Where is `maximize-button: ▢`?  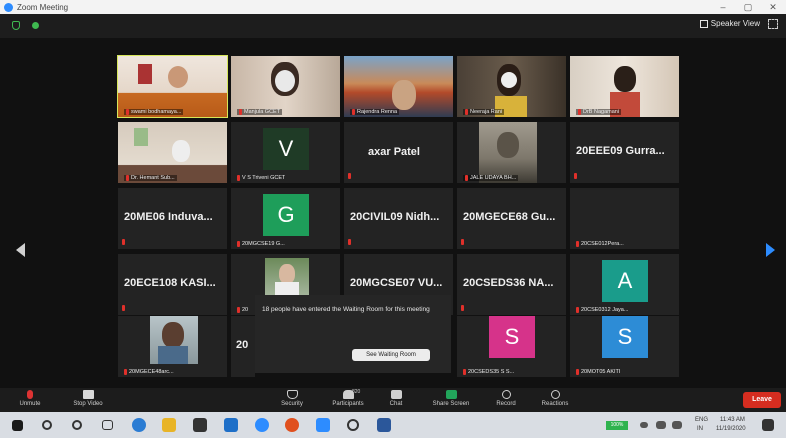
maximize-button: ▢ is located at coordinates (748, 7).